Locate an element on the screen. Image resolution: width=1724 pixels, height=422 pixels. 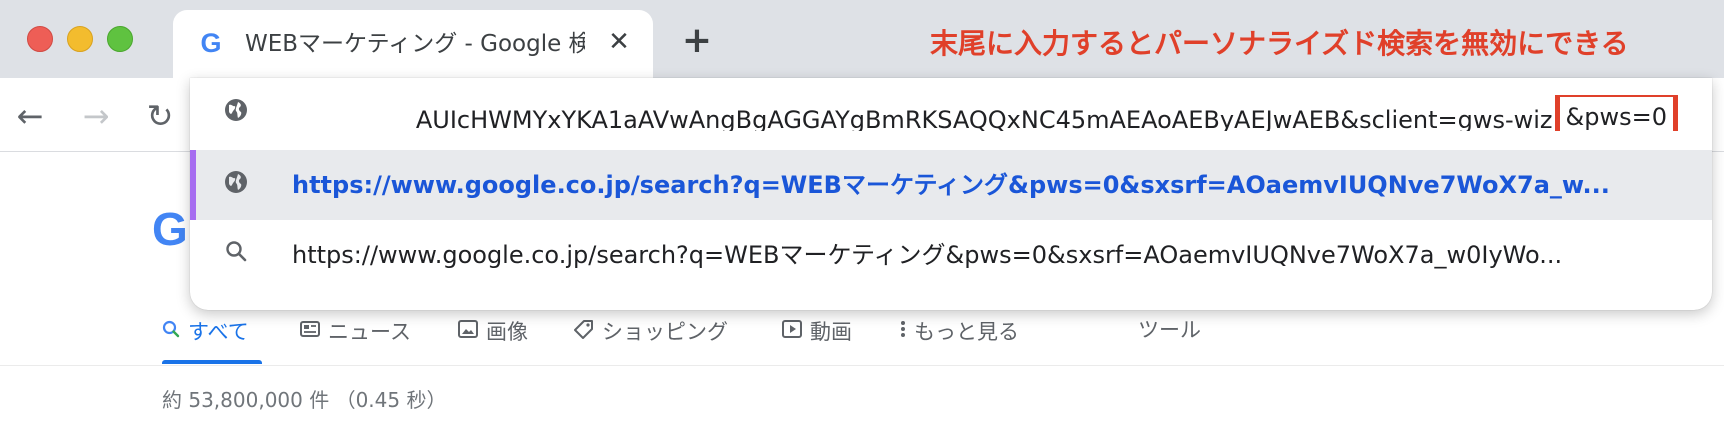
selection-accent-bar is located at coordinates (193, 185).